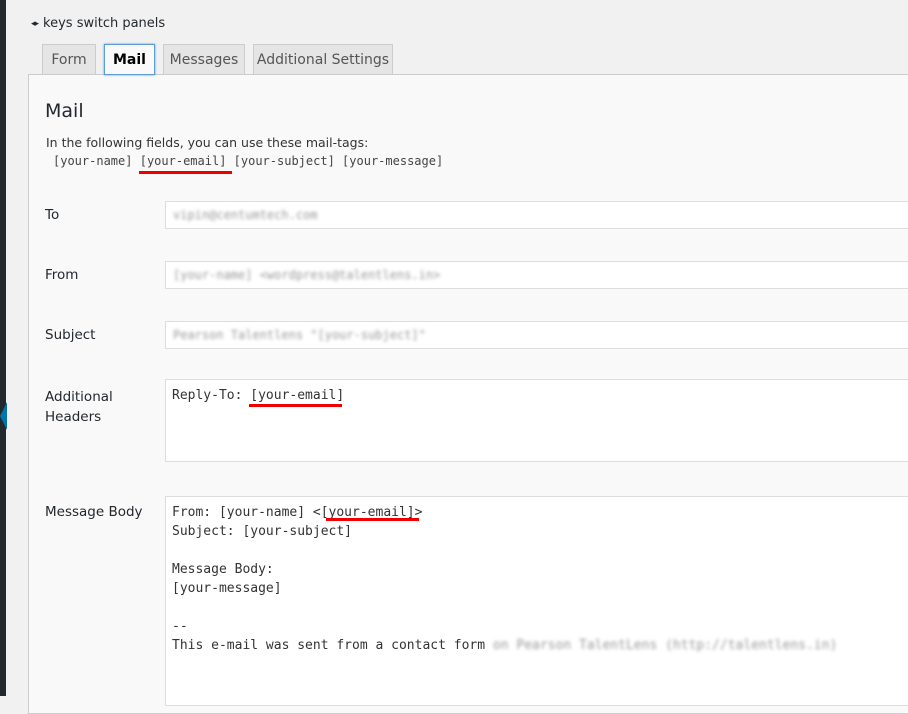 Image resolution: width=908 pixels, height=714 pixels. I want to click on tab-form: Form, so click(69, 59).